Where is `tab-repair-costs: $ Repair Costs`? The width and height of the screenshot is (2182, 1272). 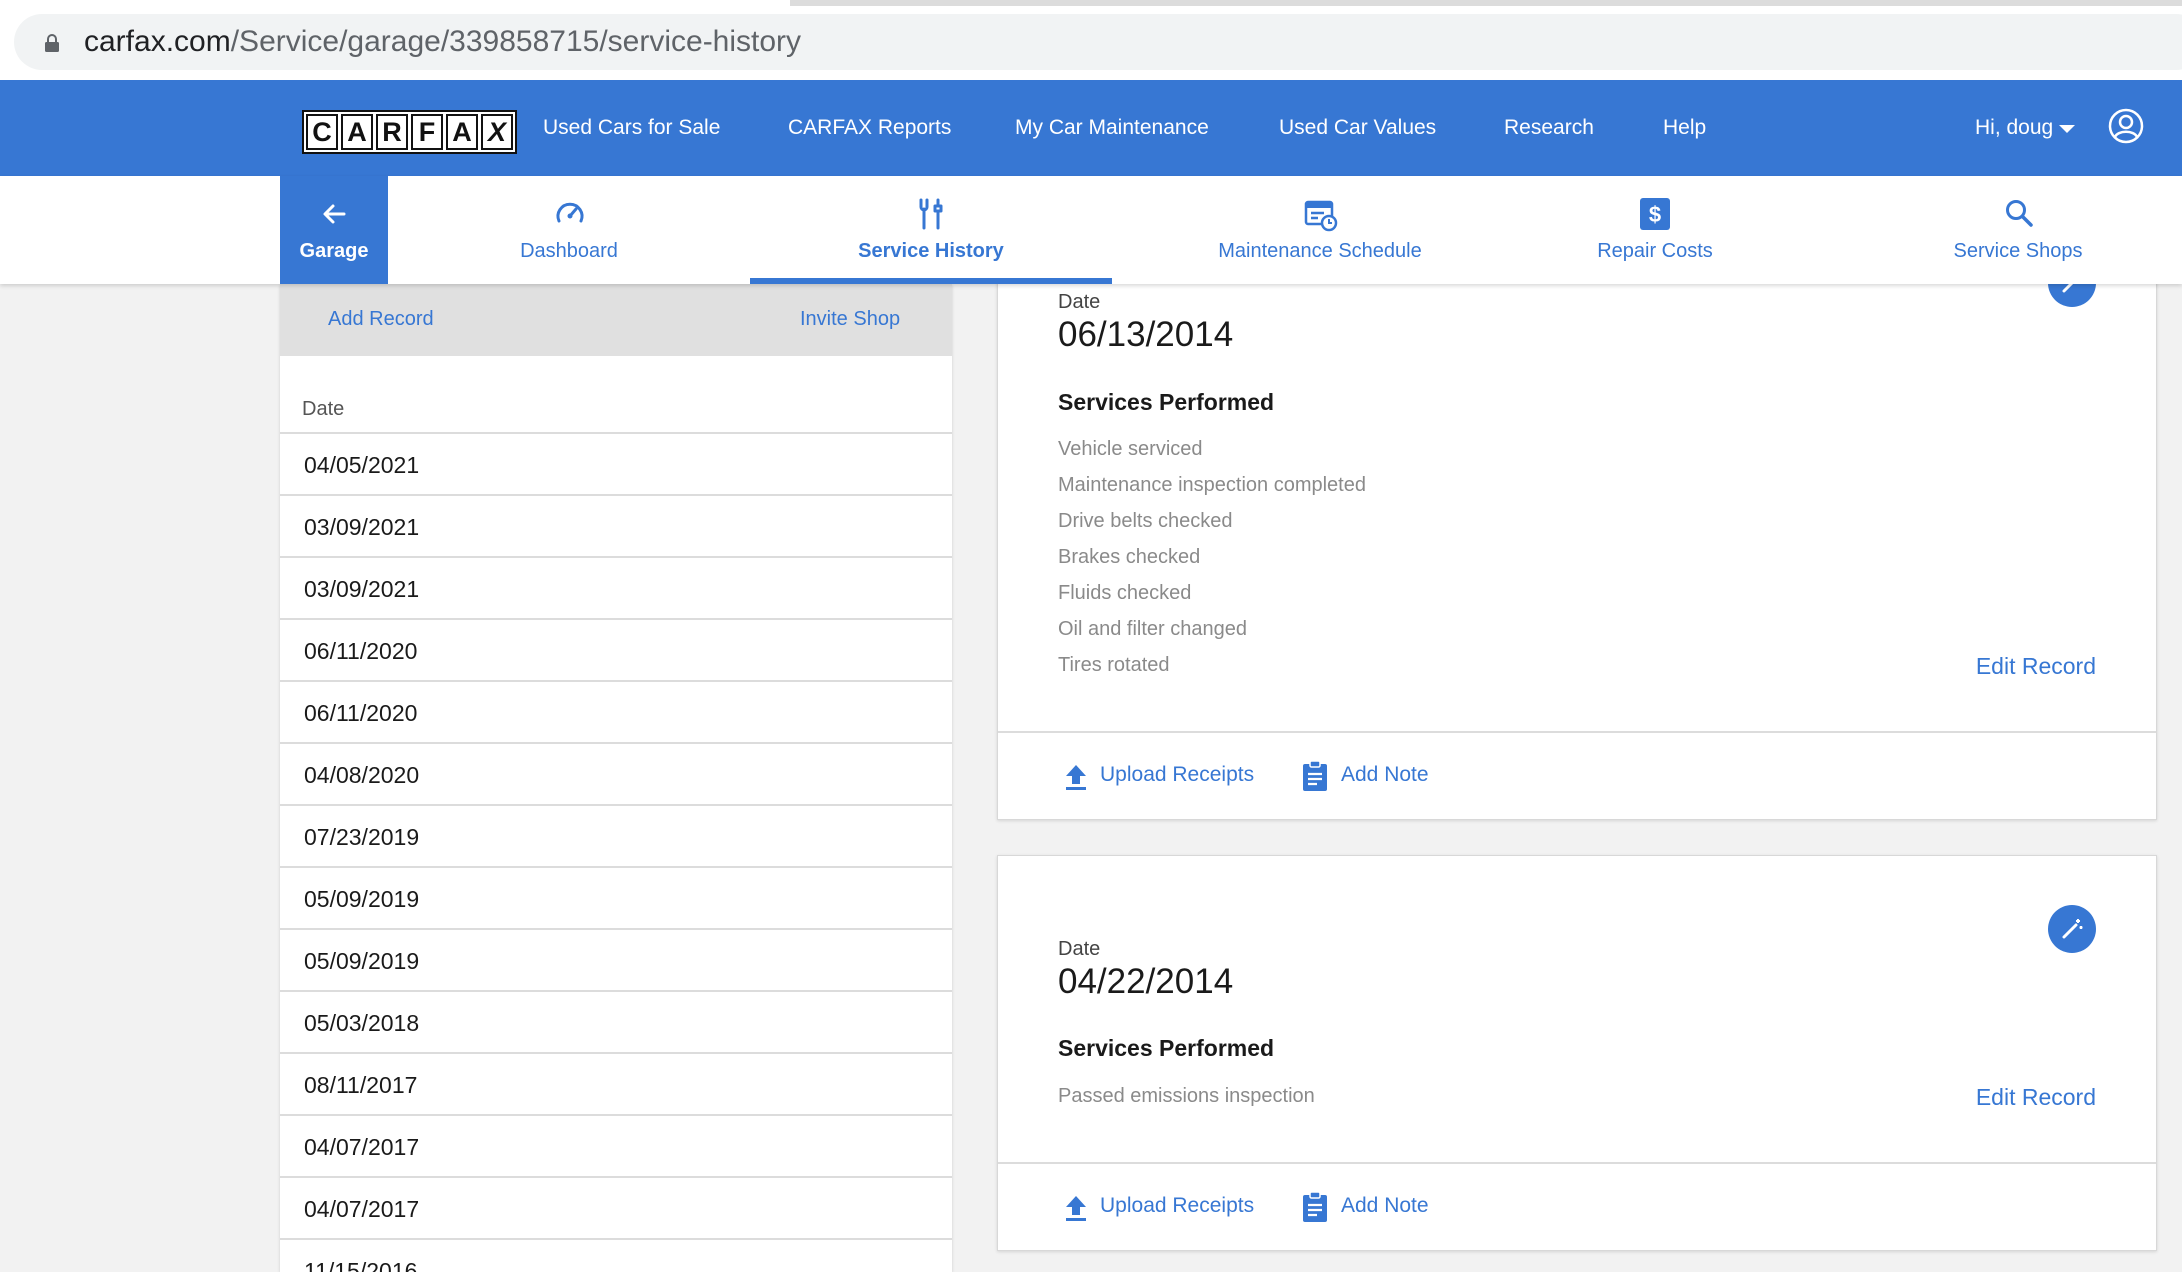 tab-repair-costs: $ Repair Costs is located at coordinates (1655, 230).